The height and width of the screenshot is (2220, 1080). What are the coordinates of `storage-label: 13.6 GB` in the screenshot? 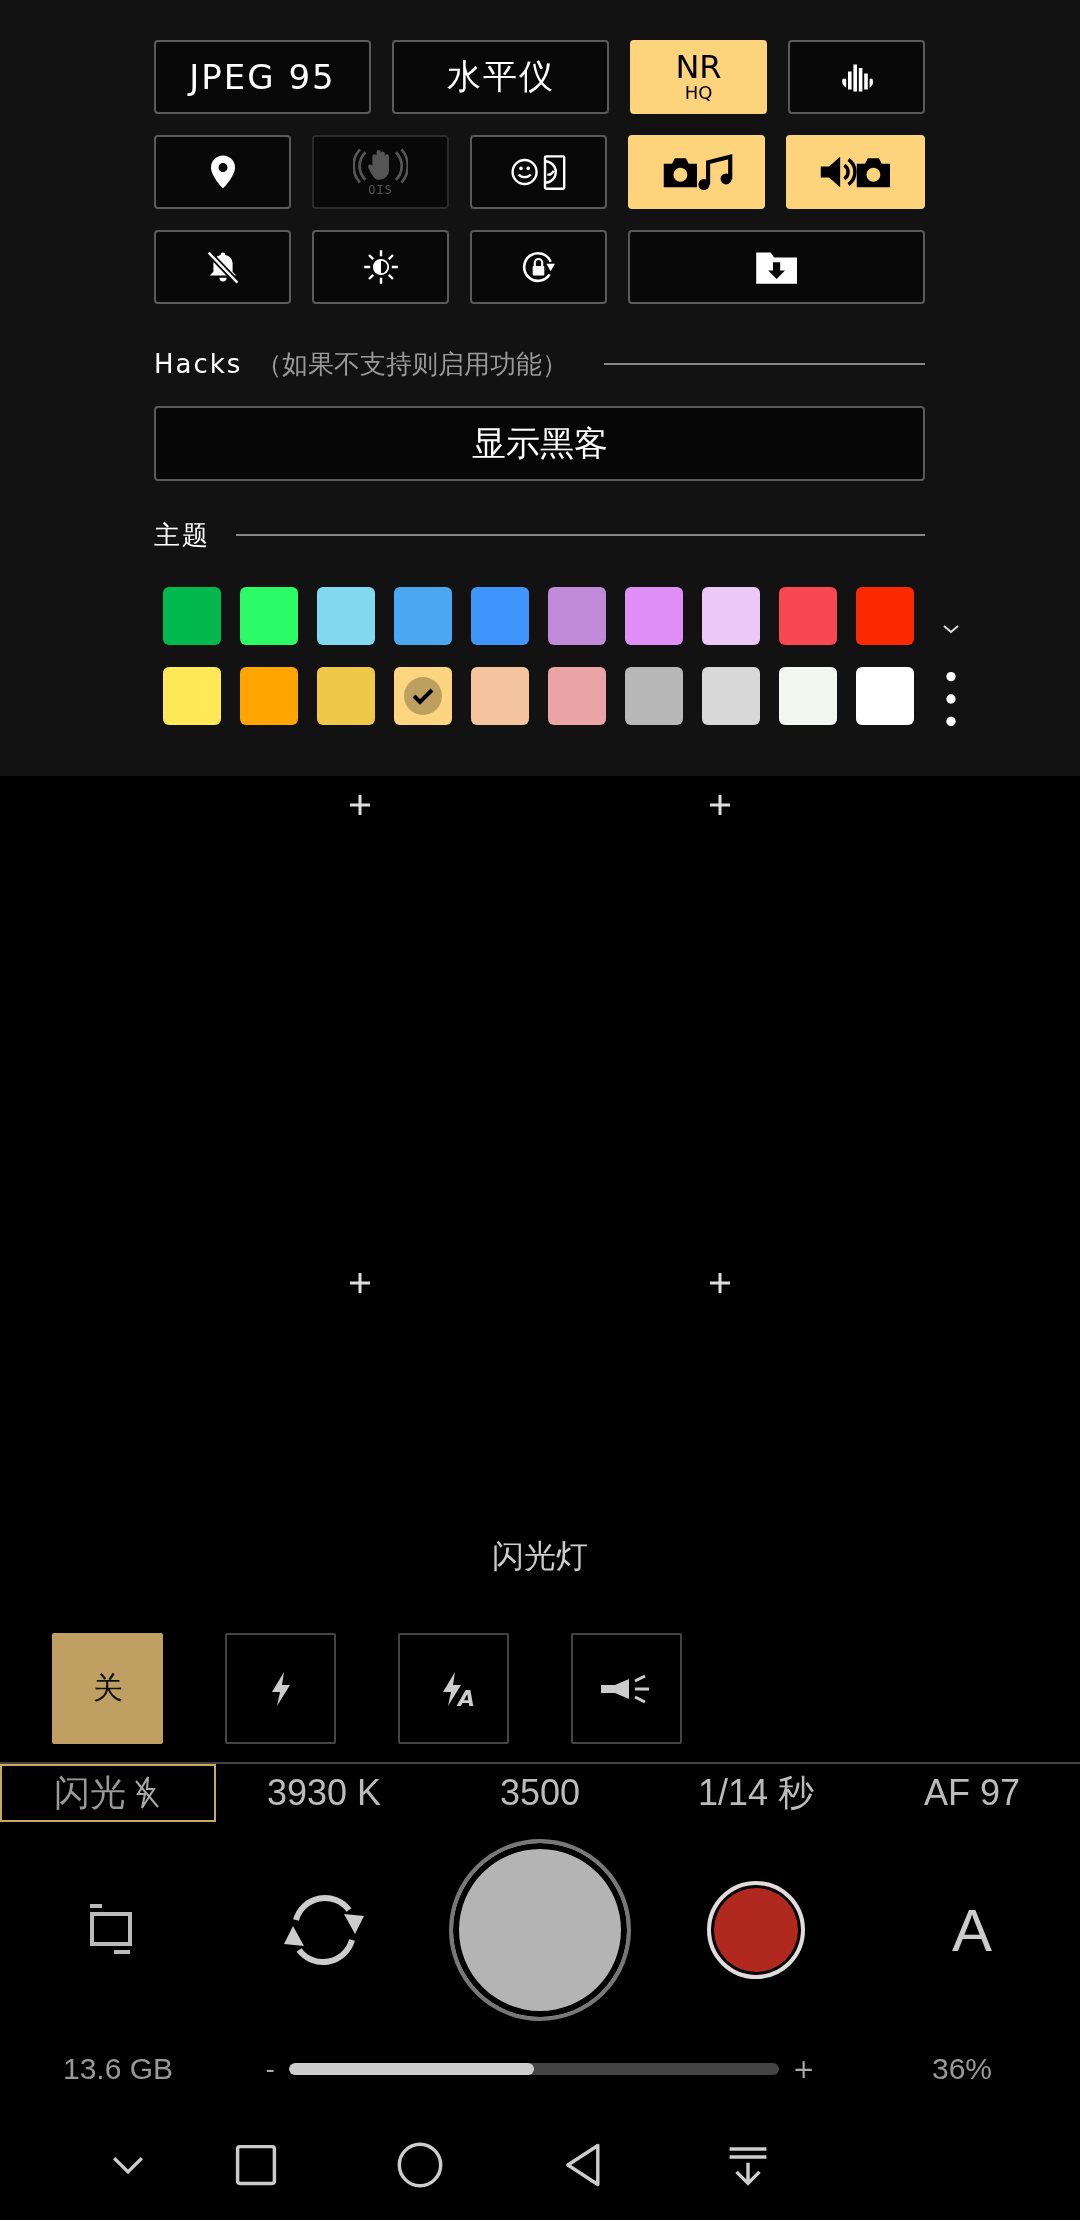 It's located at (118, 2069).